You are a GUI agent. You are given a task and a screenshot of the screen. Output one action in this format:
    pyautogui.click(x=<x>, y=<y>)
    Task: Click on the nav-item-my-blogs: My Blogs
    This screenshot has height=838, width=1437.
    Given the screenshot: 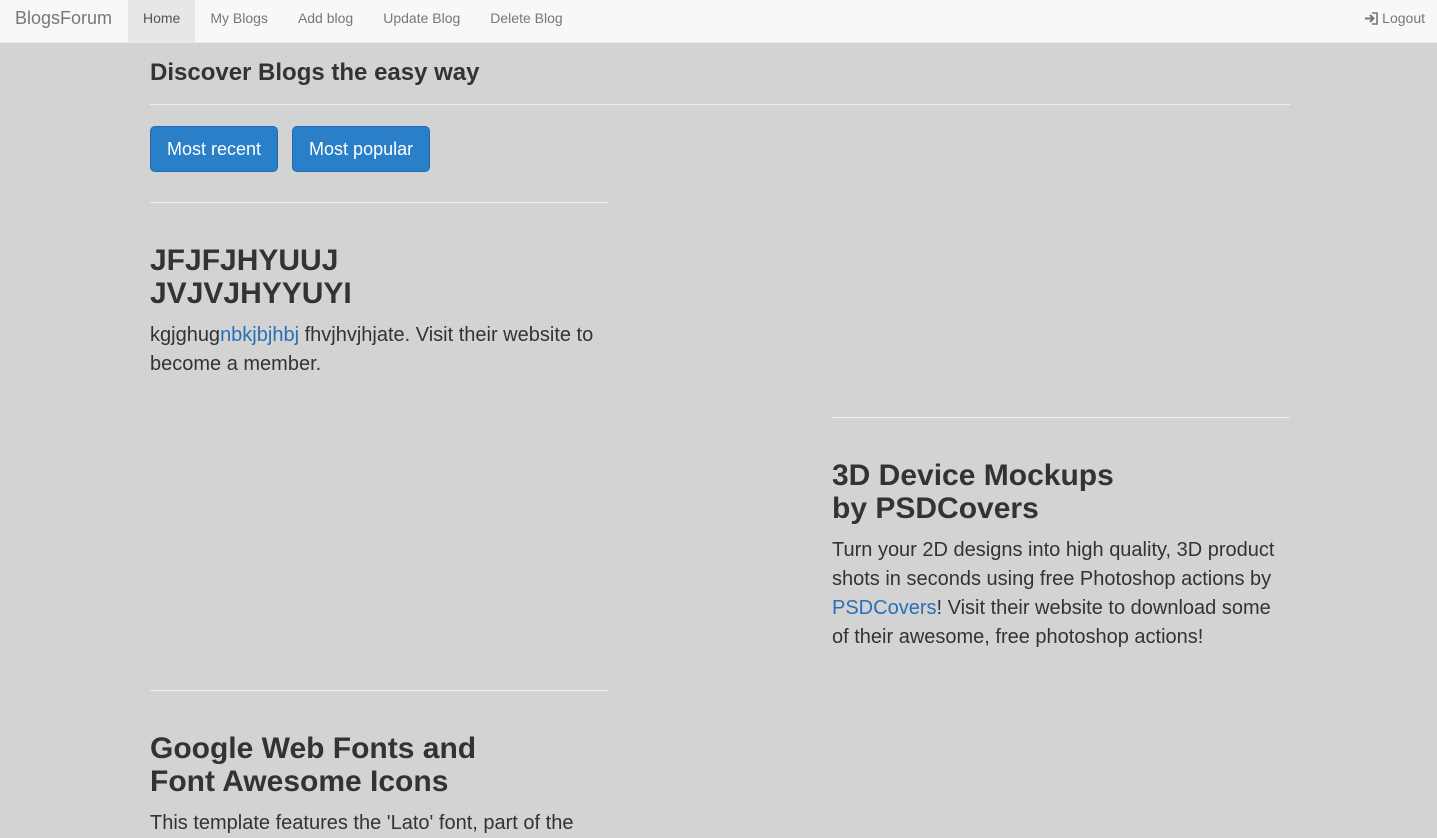 What is the action you would take?
    pyautogui.click(x=239, y=18)
    